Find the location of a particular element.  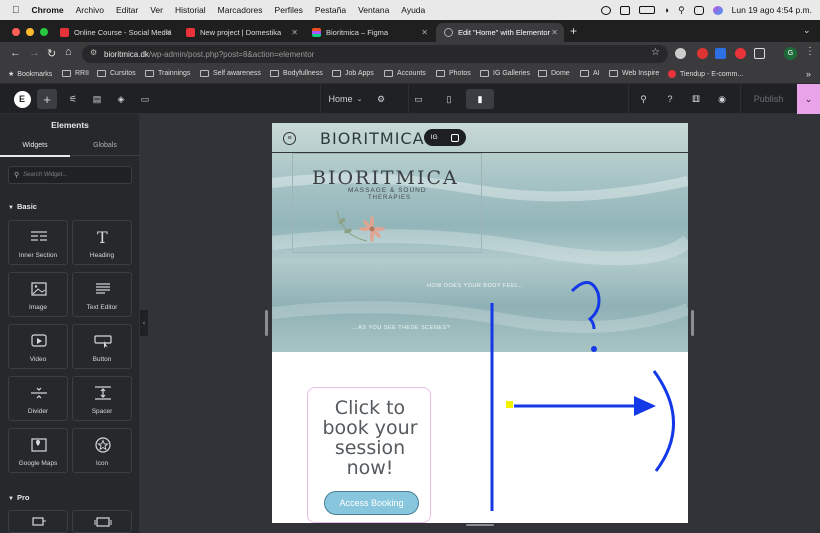

tab-domestika: New project | Domestika ✕ is located at coordinates (241, 32).